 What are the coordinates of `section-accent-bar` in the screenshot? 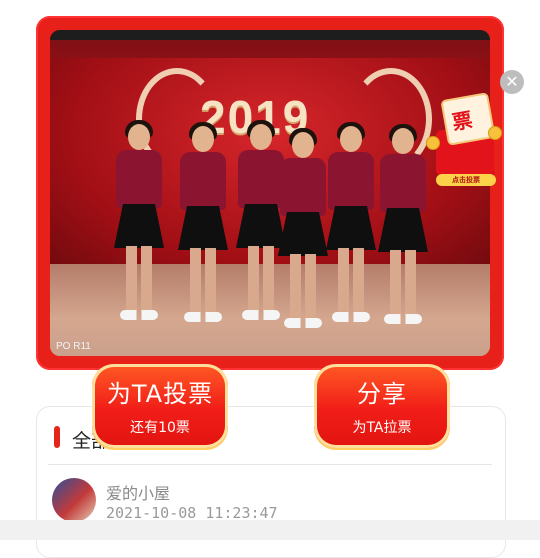 It's located at (57, 437).